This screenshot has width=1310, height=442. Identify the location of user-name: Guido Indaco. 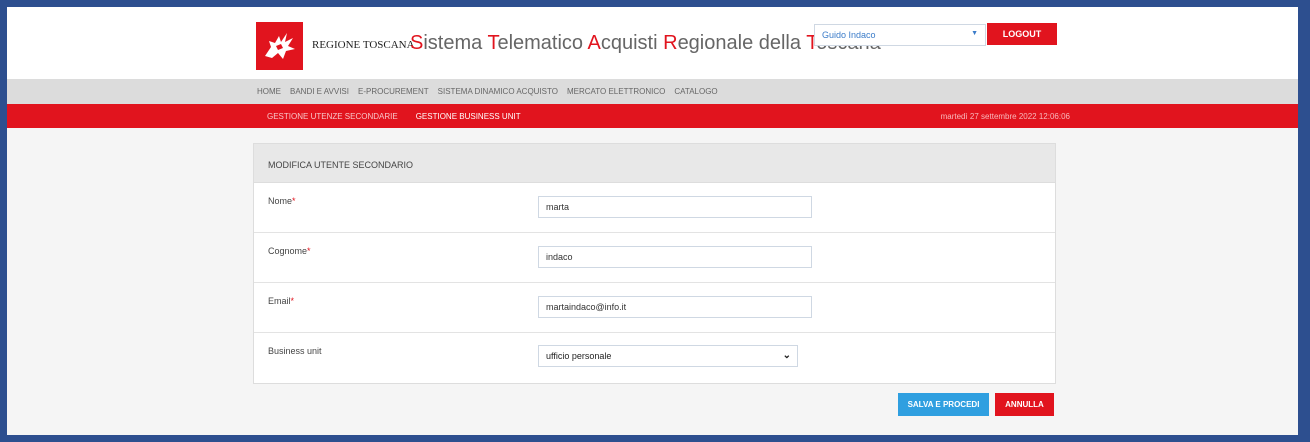
(849, 35).